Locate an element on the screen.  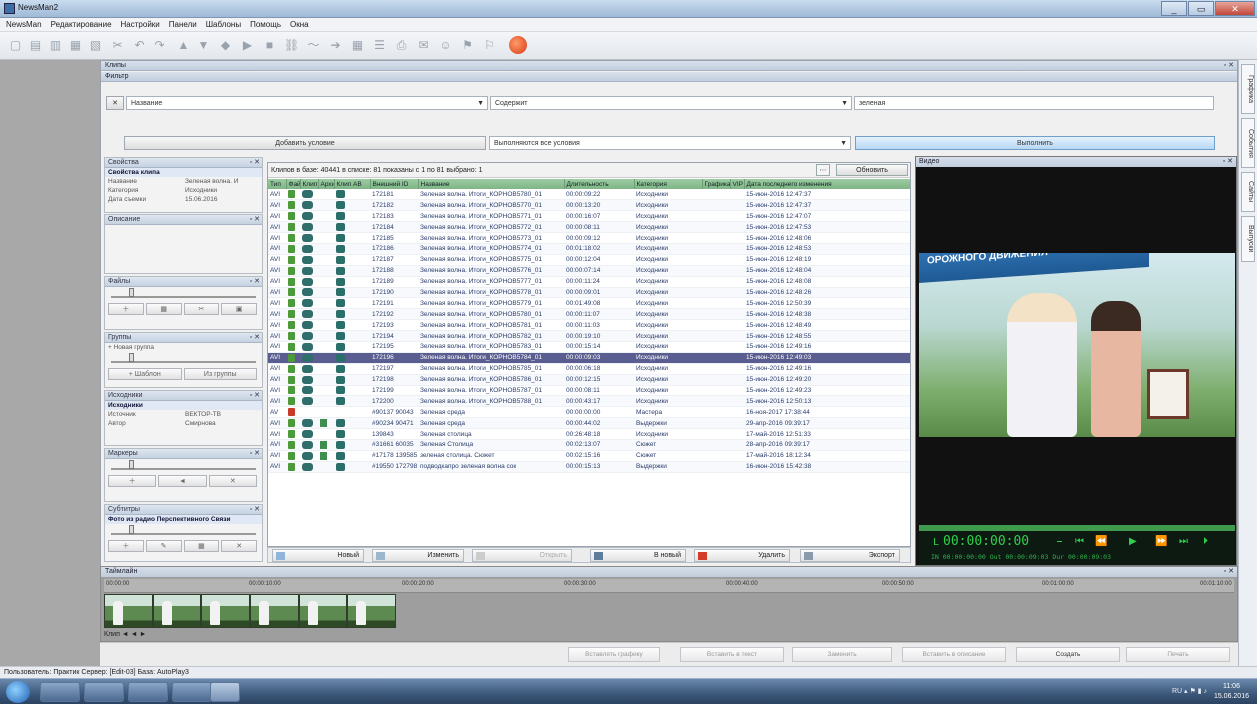
markers-prev-button: ◄ is located at coordinates (182, 481).